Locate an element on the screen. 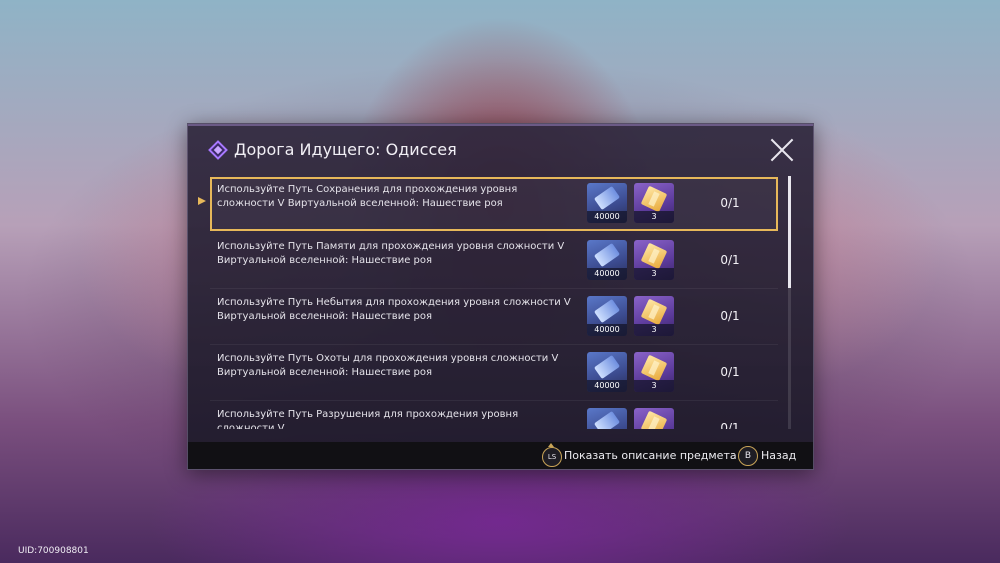 Image resolution: width=1000 pixels, height=563 pixels. scrollbar-thumb is located at coordinates (789, 232).